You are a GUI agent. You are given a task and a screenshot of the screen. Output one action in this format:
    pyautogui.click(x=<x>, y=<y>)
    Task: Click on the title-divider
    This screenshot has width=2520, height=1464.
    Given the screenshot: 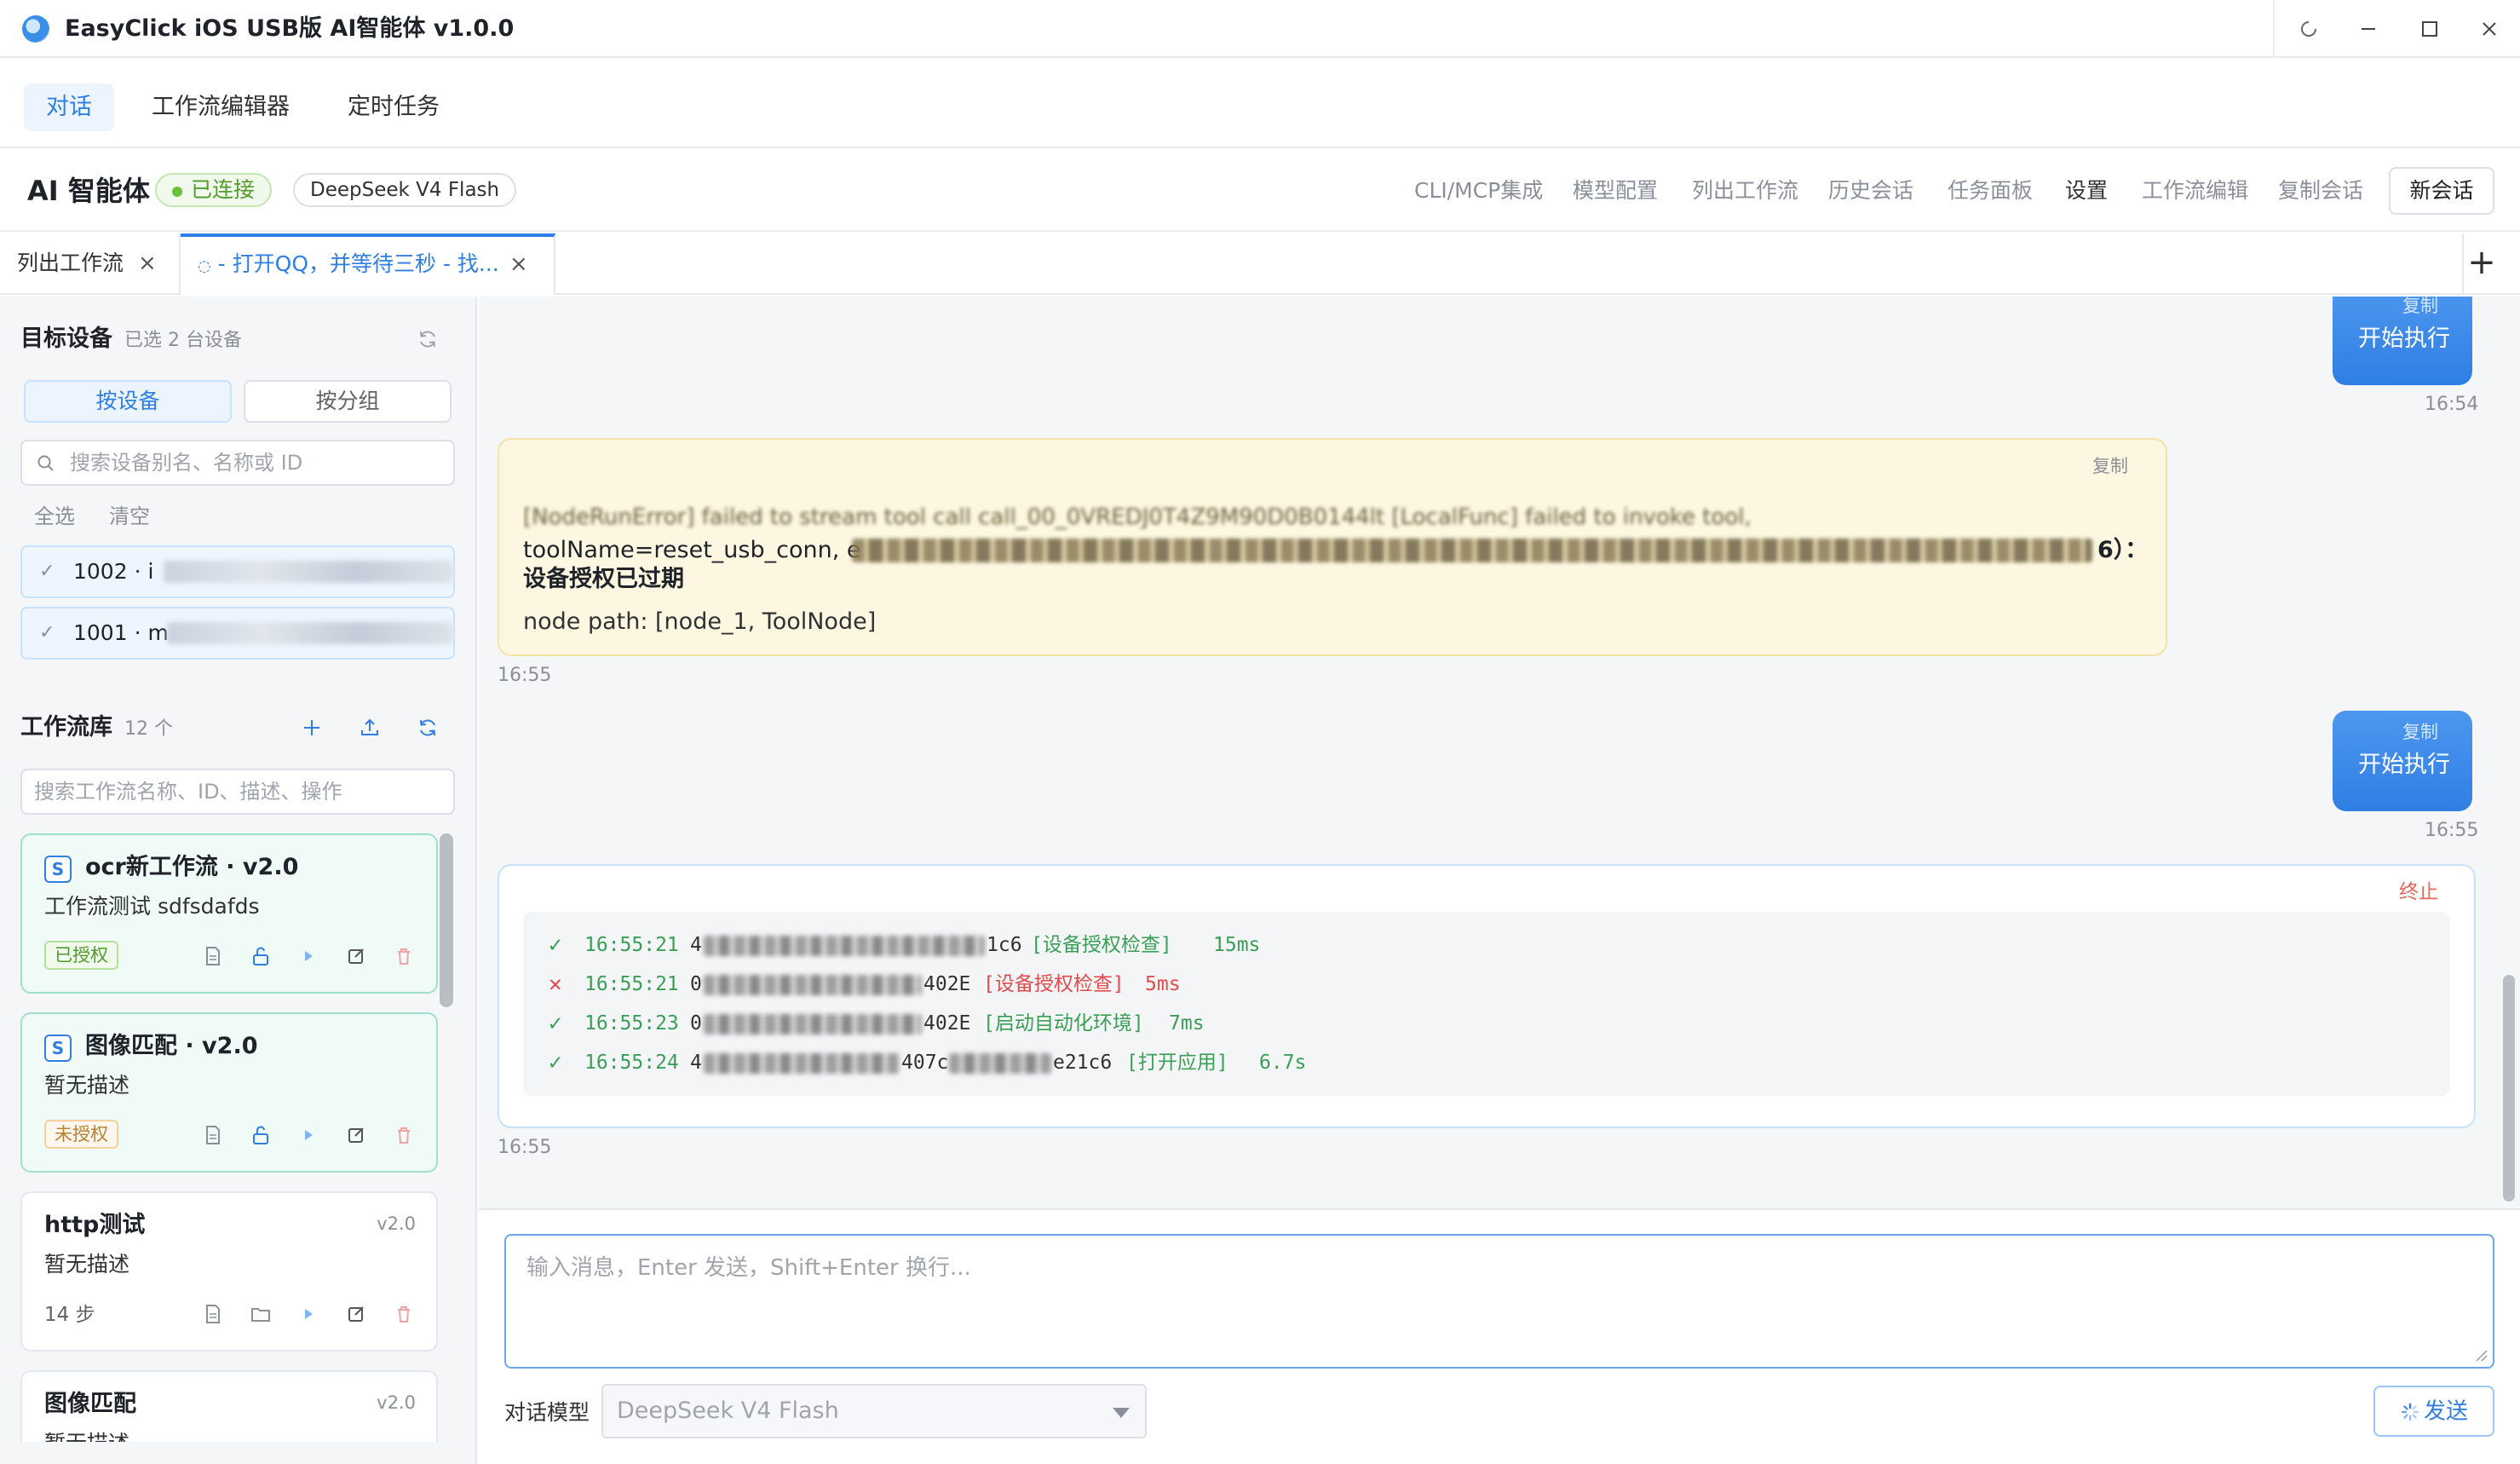 What is the action you would take?
    pyautogui.click(x=2274, y=29)
    